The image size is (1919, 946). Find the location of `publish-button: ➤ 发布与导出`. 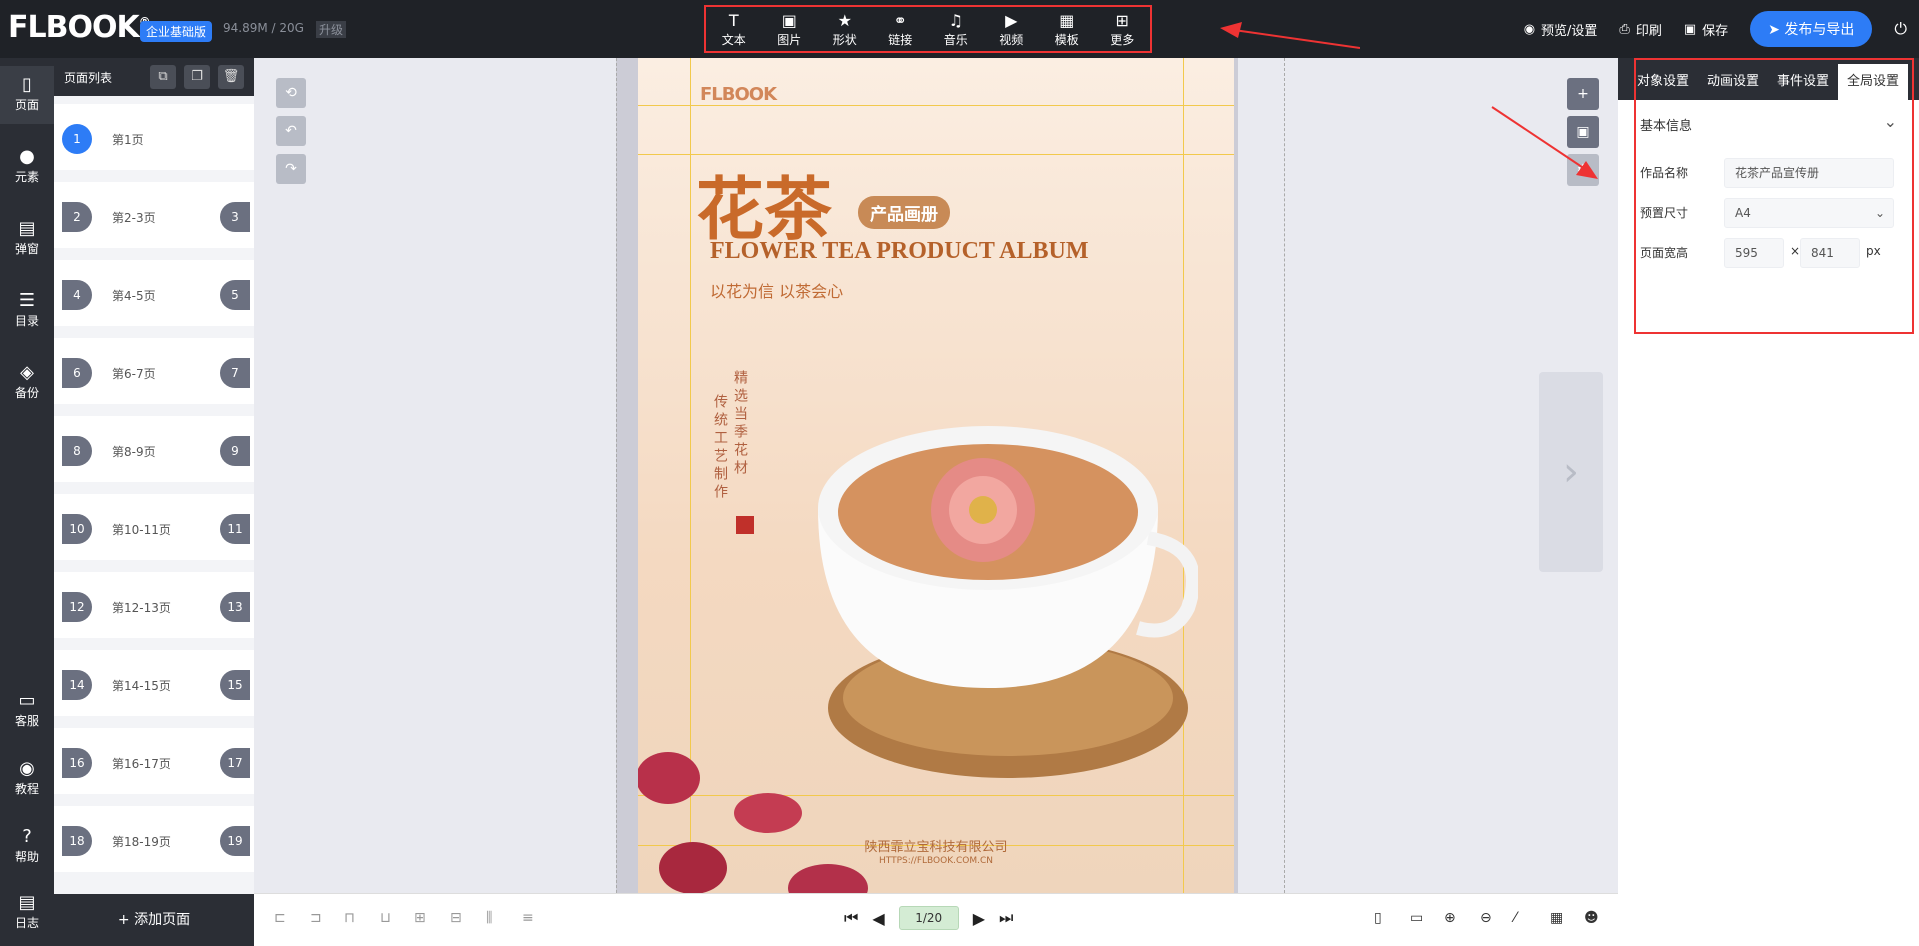

publish-button: ➤ 发布与导出 is located at coordinates (1811, 29).